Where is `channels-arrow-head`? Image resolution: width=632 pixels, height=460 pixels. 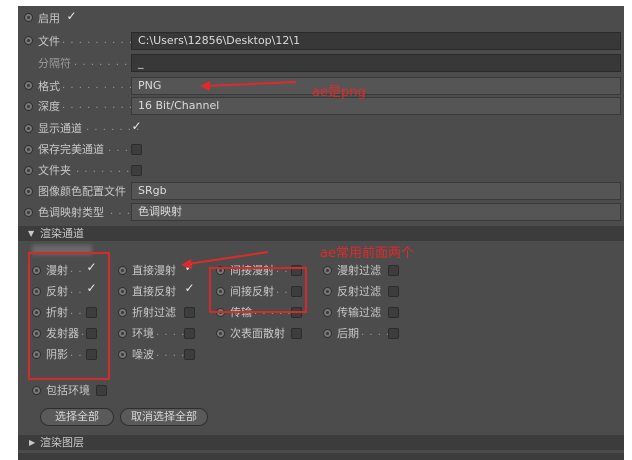
channels-arrow-head is located at coordinates (186, 264).